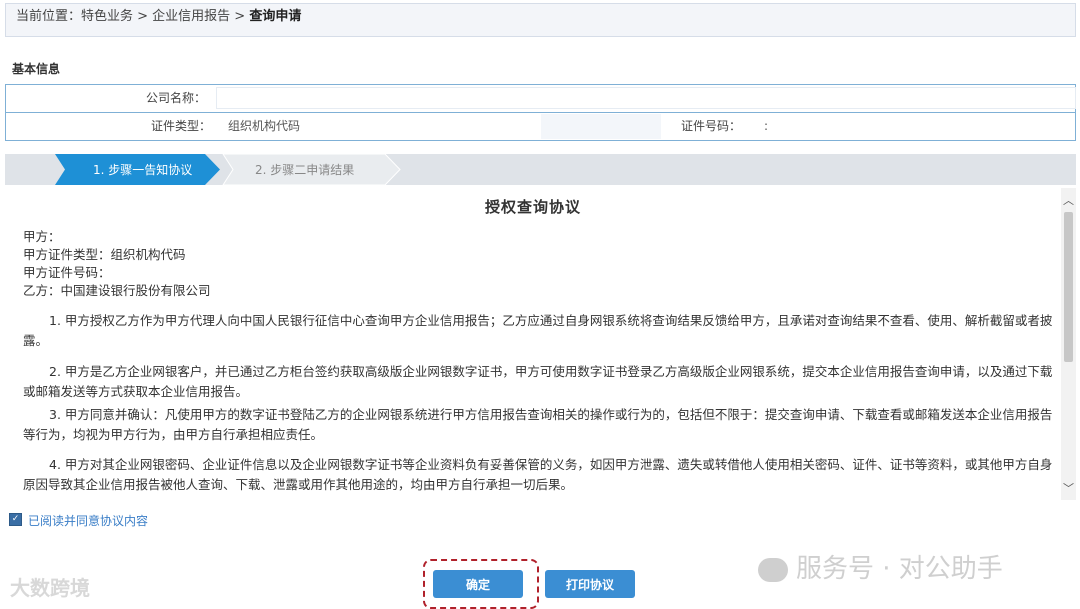 This screenshot has height=609, width=1080. I want to click on confirm-button: 确定, so click(478, 584).